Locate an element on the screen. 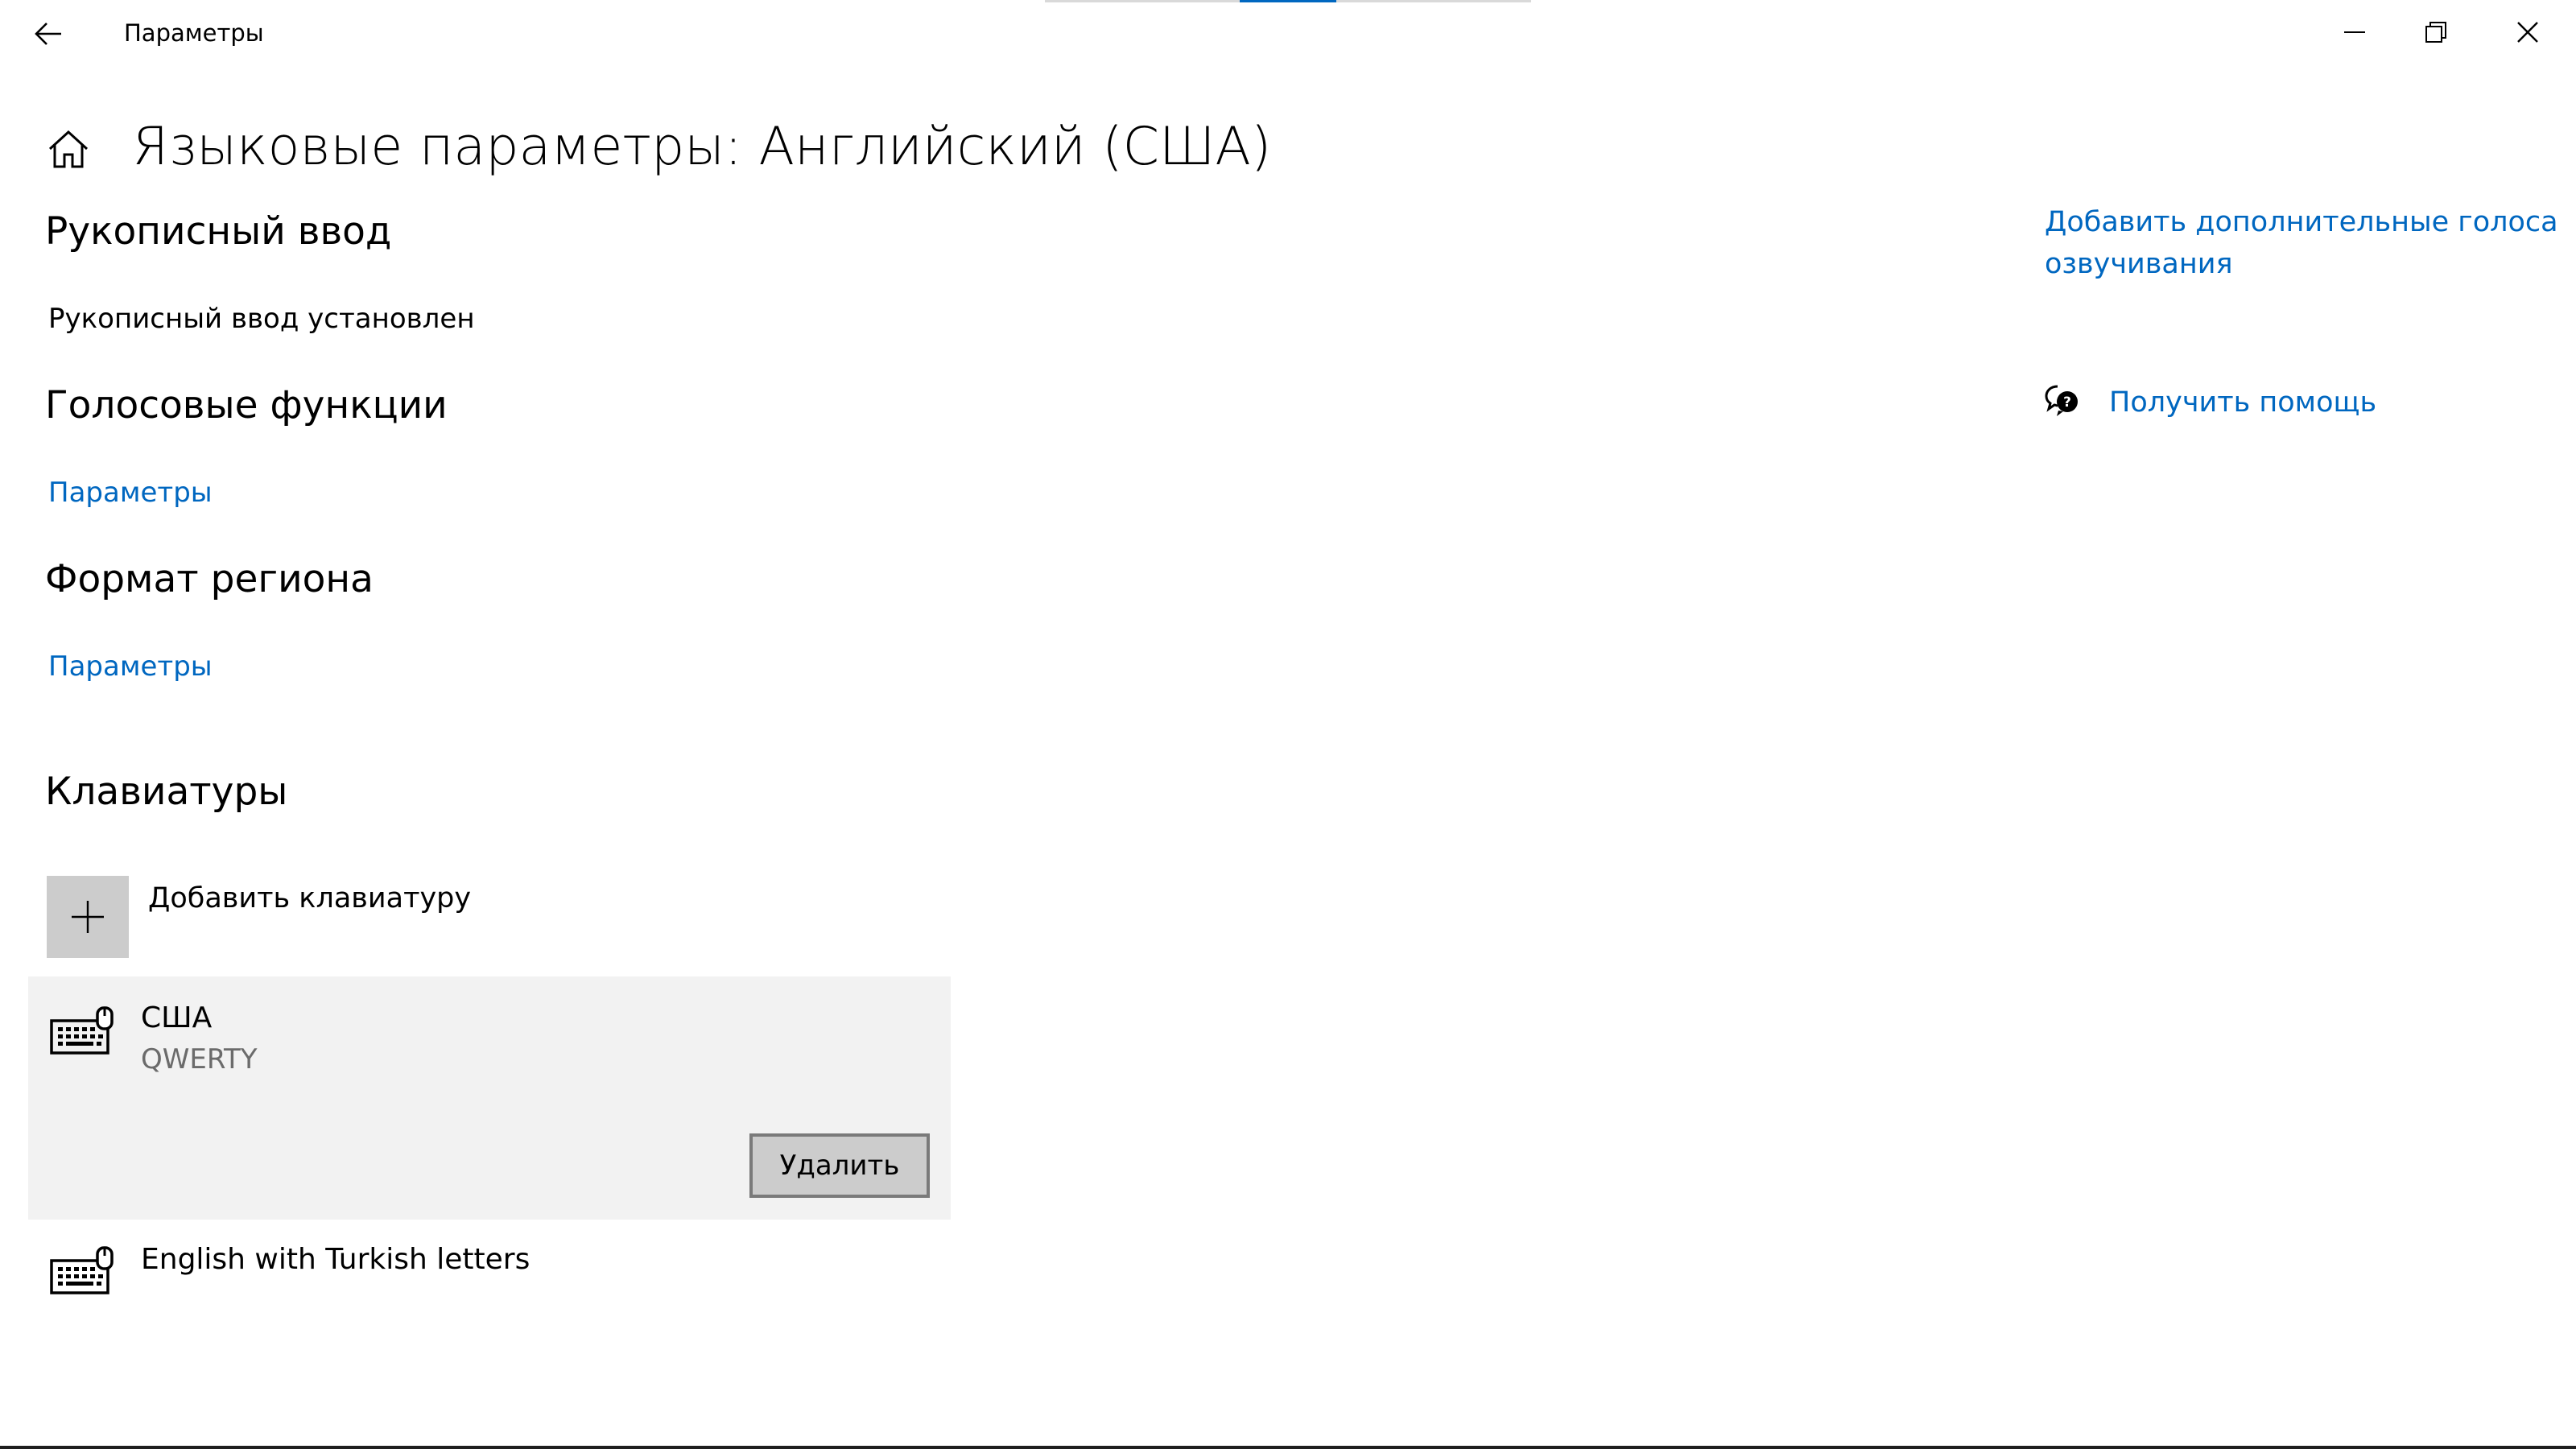  plus-icon is located at coordinates (88, 917).